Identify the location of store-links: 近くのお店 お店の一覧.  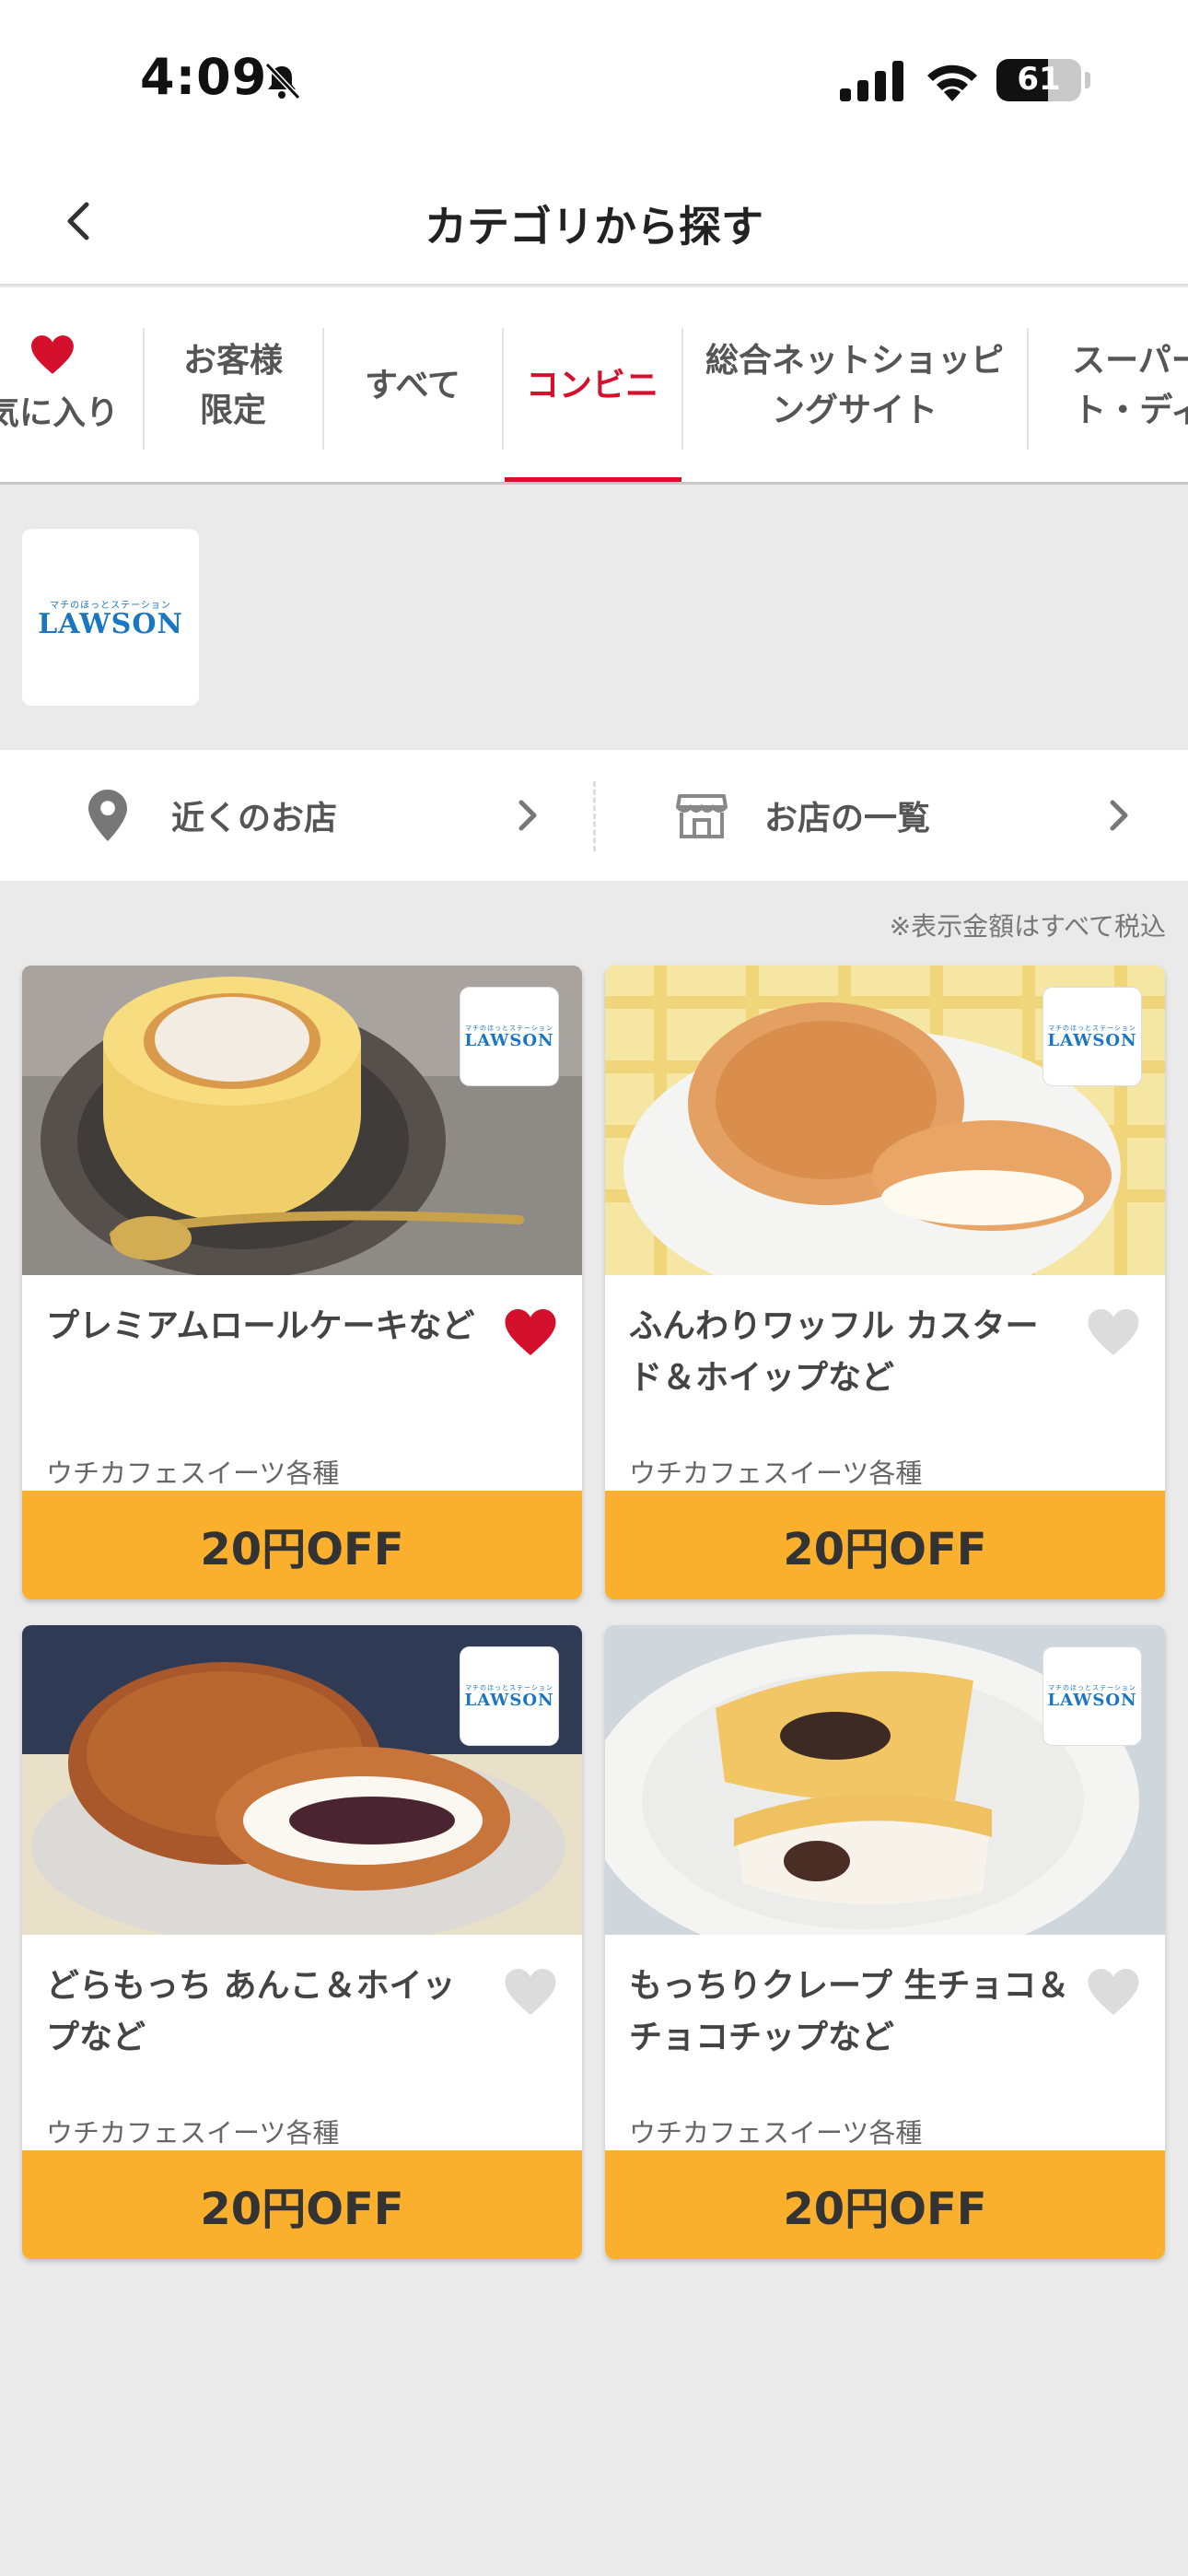
(594, 815).